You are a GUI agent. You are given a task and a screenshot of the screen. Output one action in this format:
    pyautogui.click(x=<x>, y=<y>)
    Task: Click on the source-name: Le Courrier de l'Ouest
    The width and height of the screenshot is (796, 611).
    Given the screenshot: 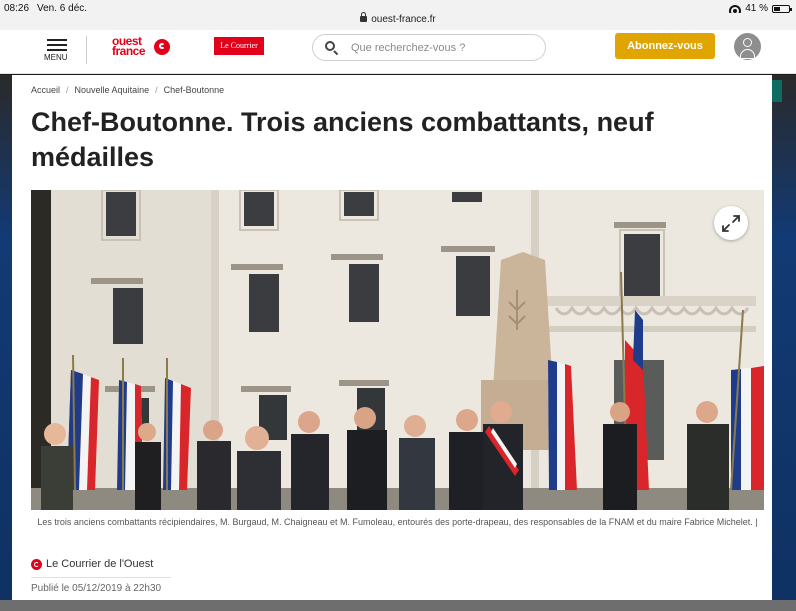 What is the action you would take?
    pyautogui.click(x=100, y=564)
    